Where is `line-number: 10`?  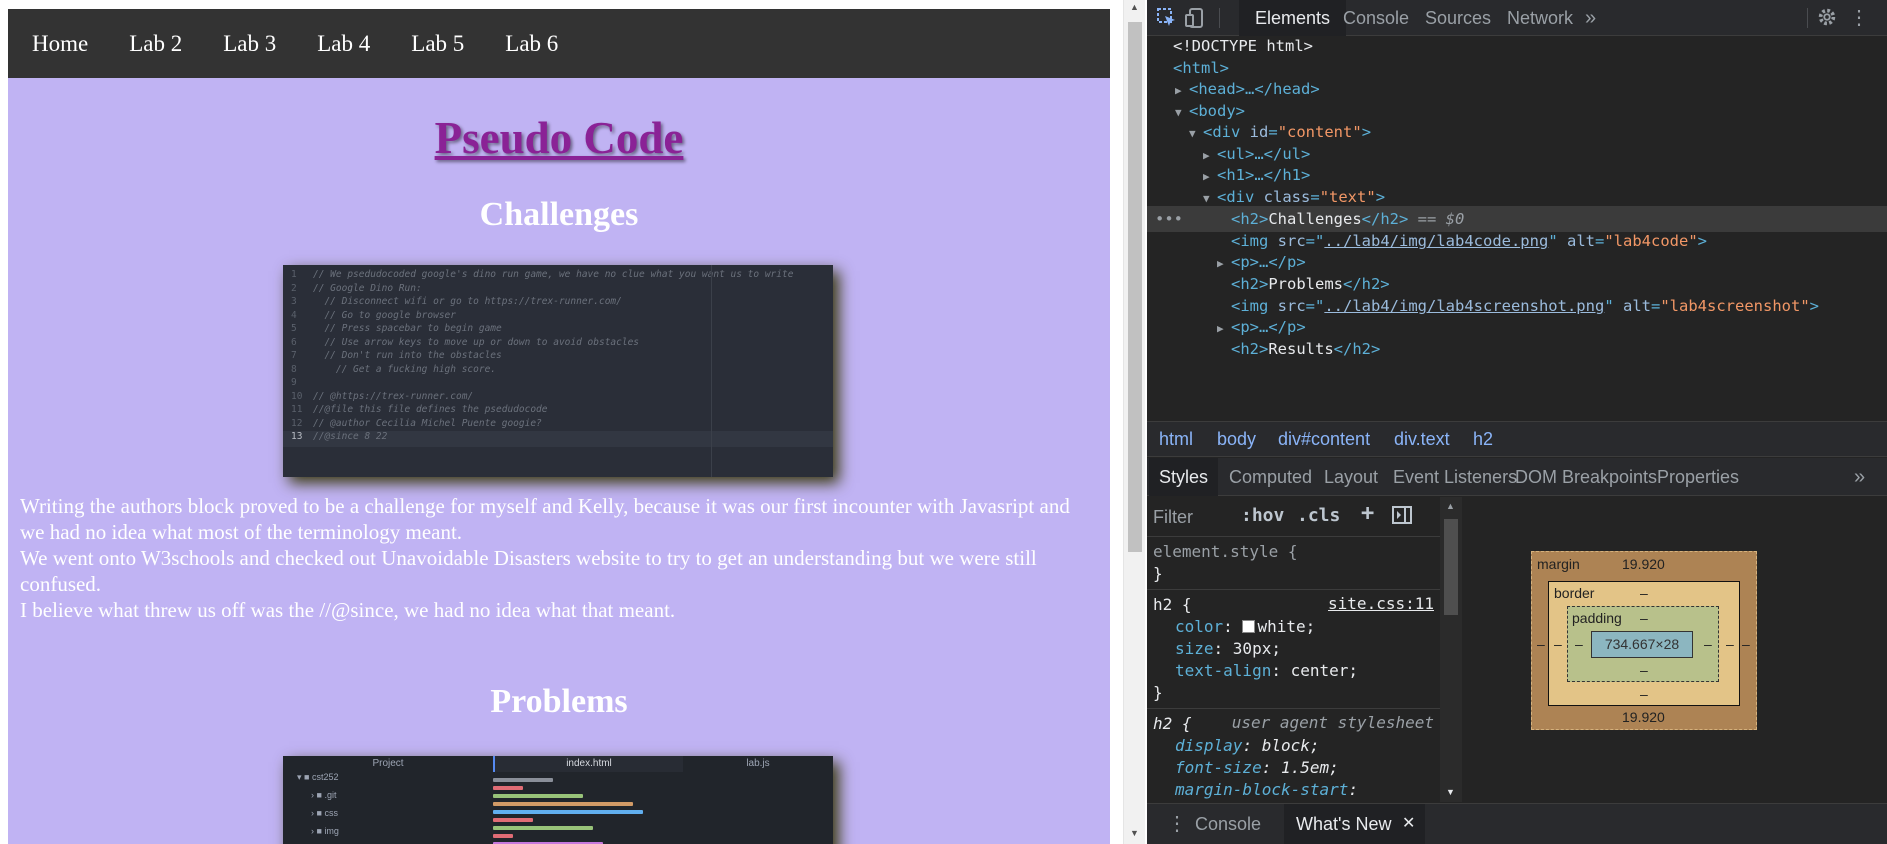 line-number: 10 is located at coordinates (297, 396).